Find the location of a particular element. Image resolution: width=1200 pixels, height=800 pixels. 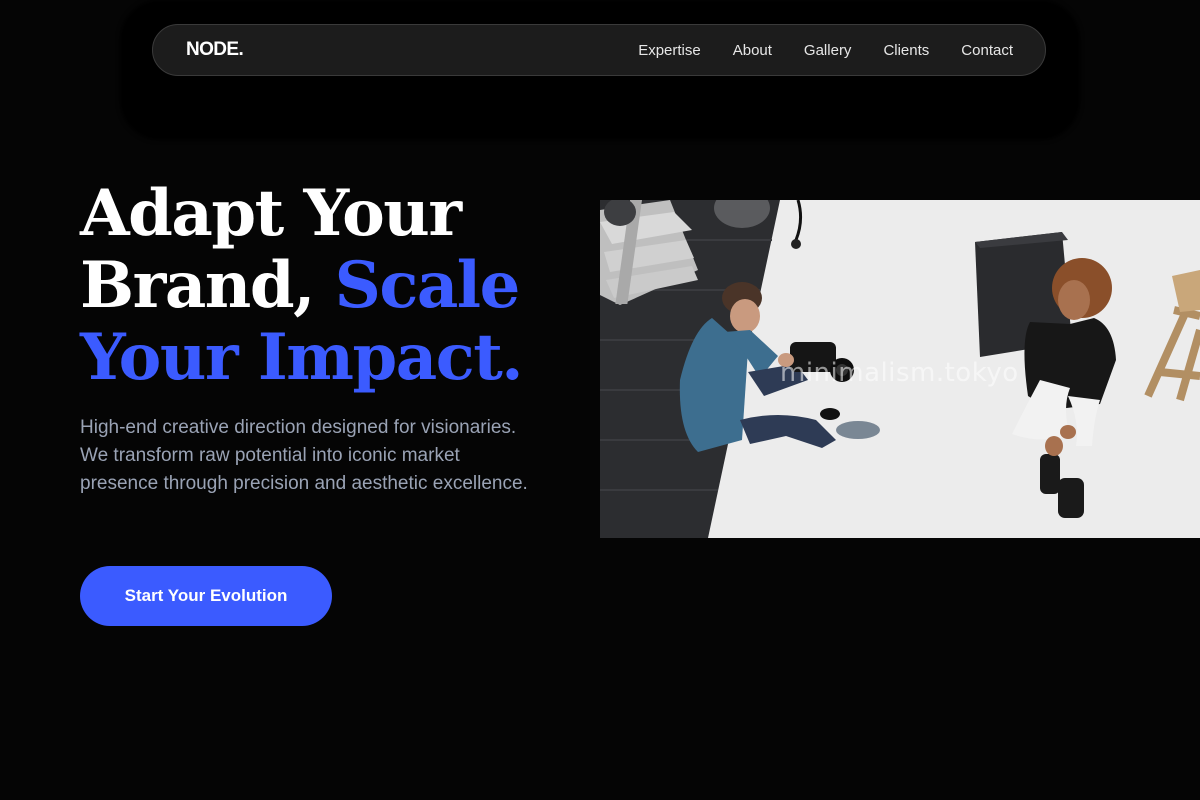

nav-link-about: About is located at coordinates (752, 50).